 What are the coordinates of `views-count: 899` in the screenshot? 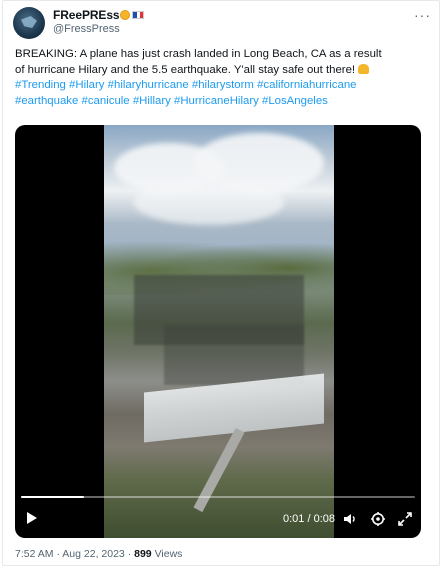 It's located at (143, 554).